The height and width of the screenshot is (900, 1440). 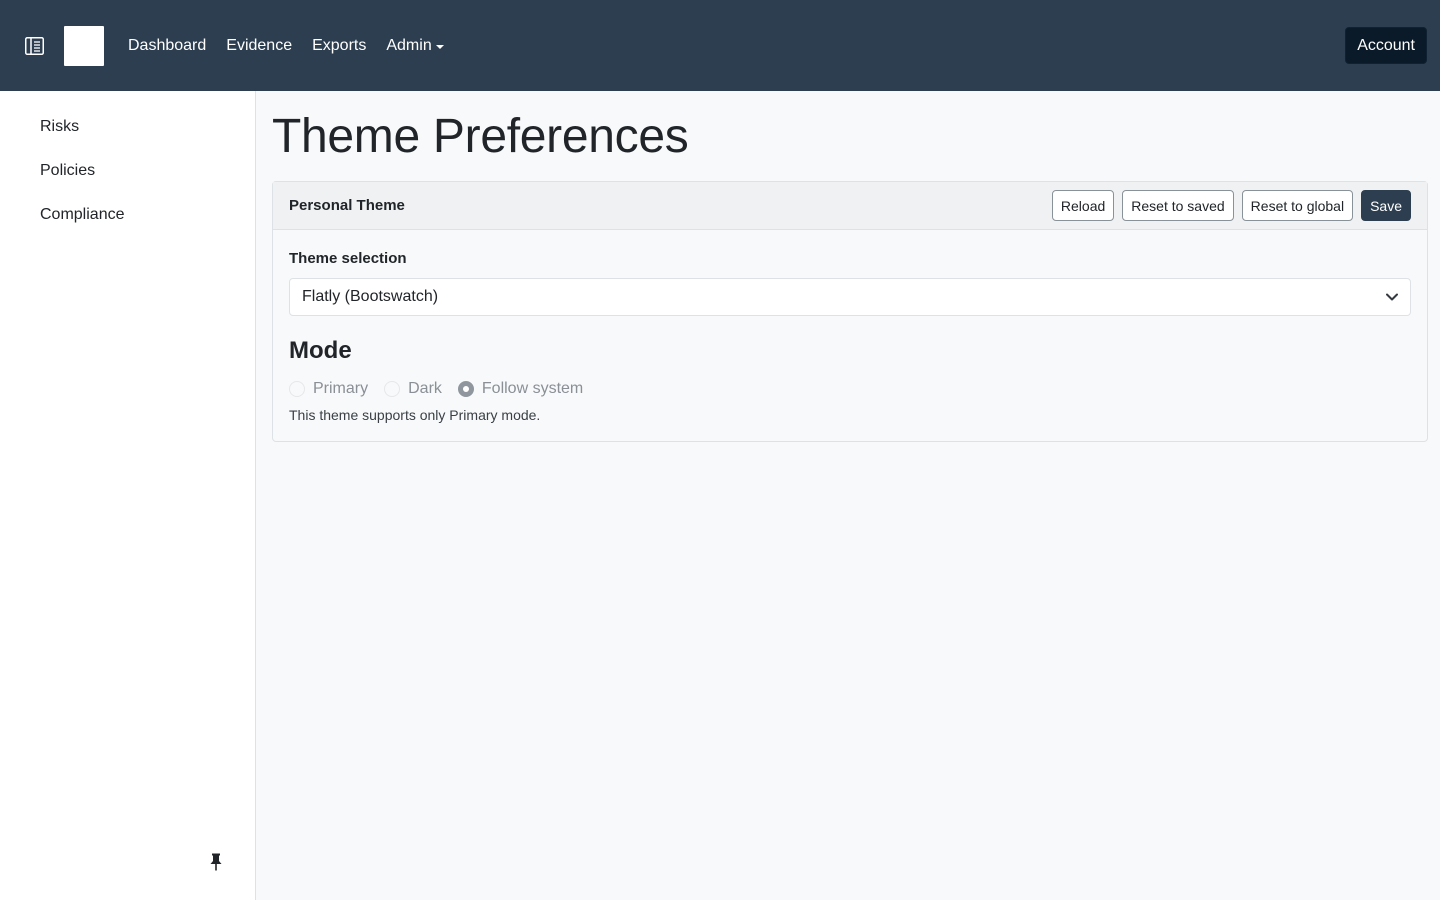 I want to click on radio-follow-system-label: Follow system, so click(x=532, y=388).